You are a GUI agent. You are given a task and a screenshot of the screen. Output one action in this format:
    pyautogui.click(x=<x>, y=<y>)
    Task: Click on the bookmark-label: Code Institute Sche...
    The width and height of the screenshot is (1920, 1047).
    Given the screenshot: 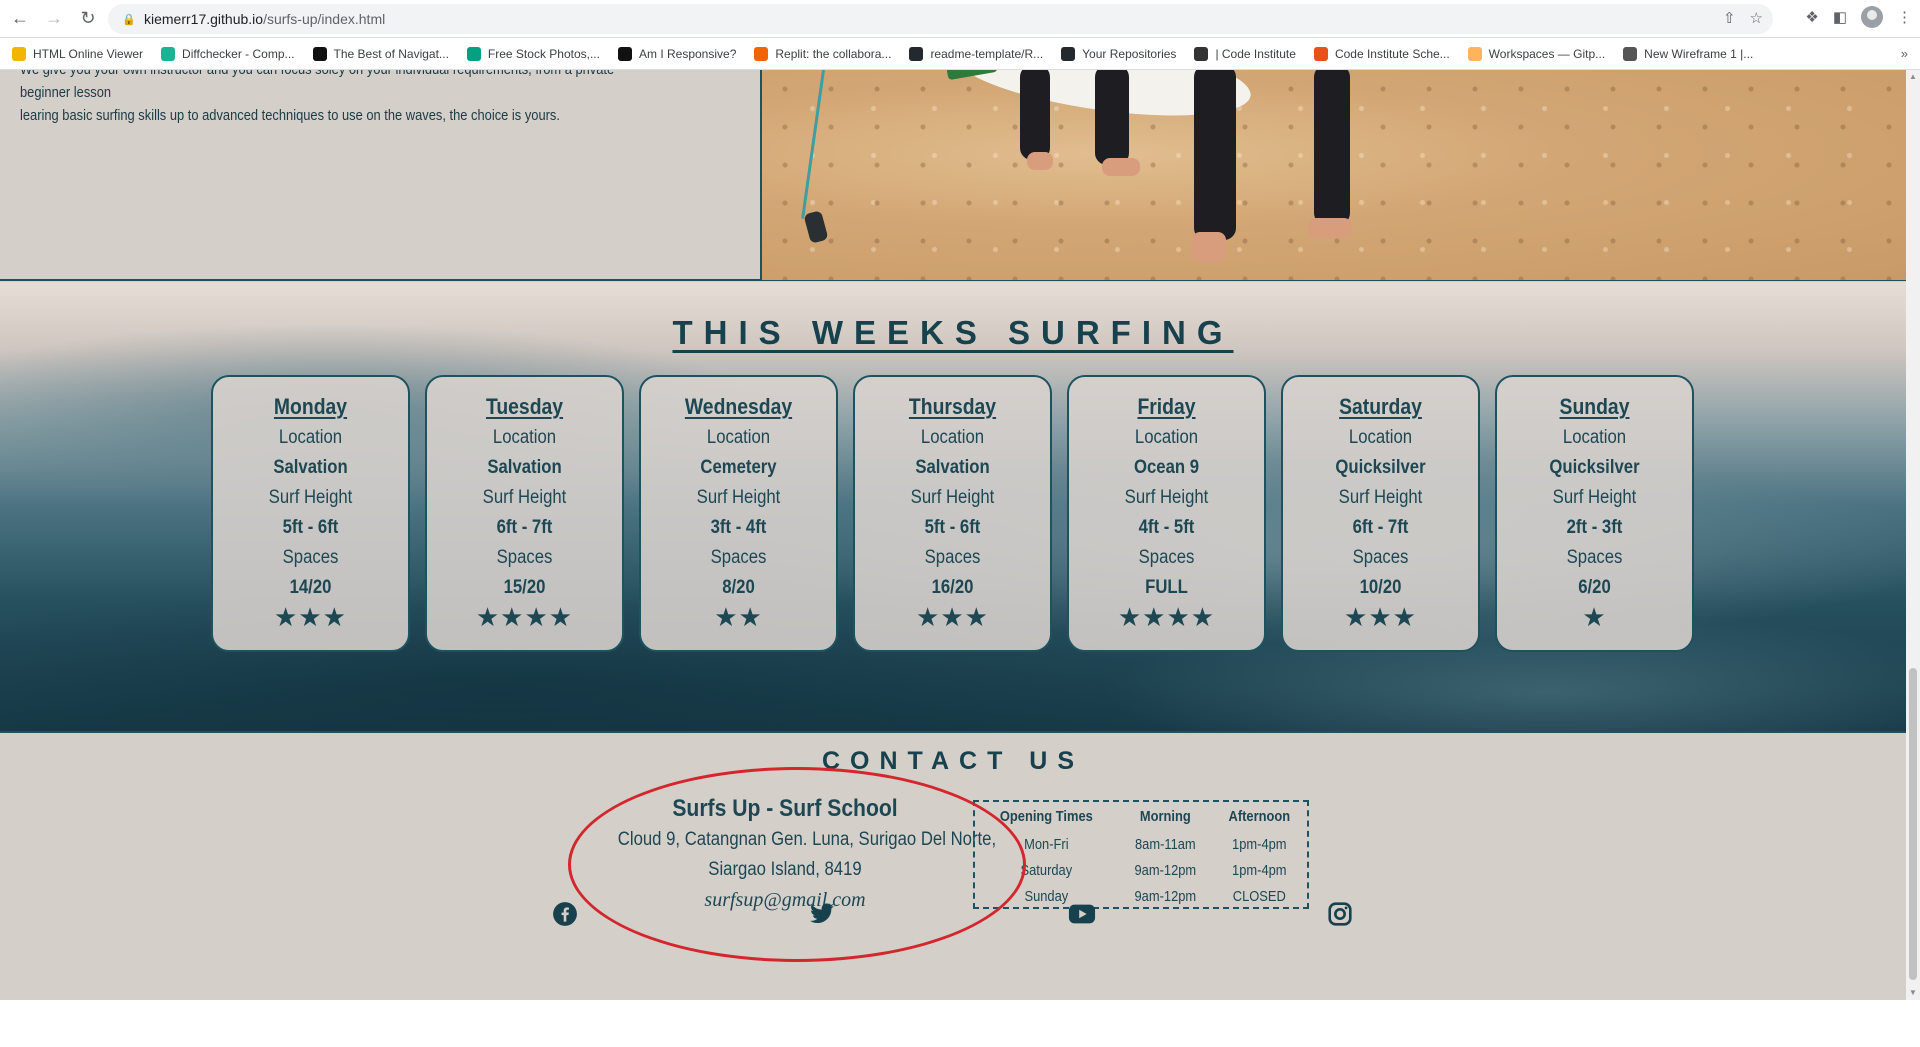 What is the action you would take?
    pyautogui.click(x=1392, y=53)
    